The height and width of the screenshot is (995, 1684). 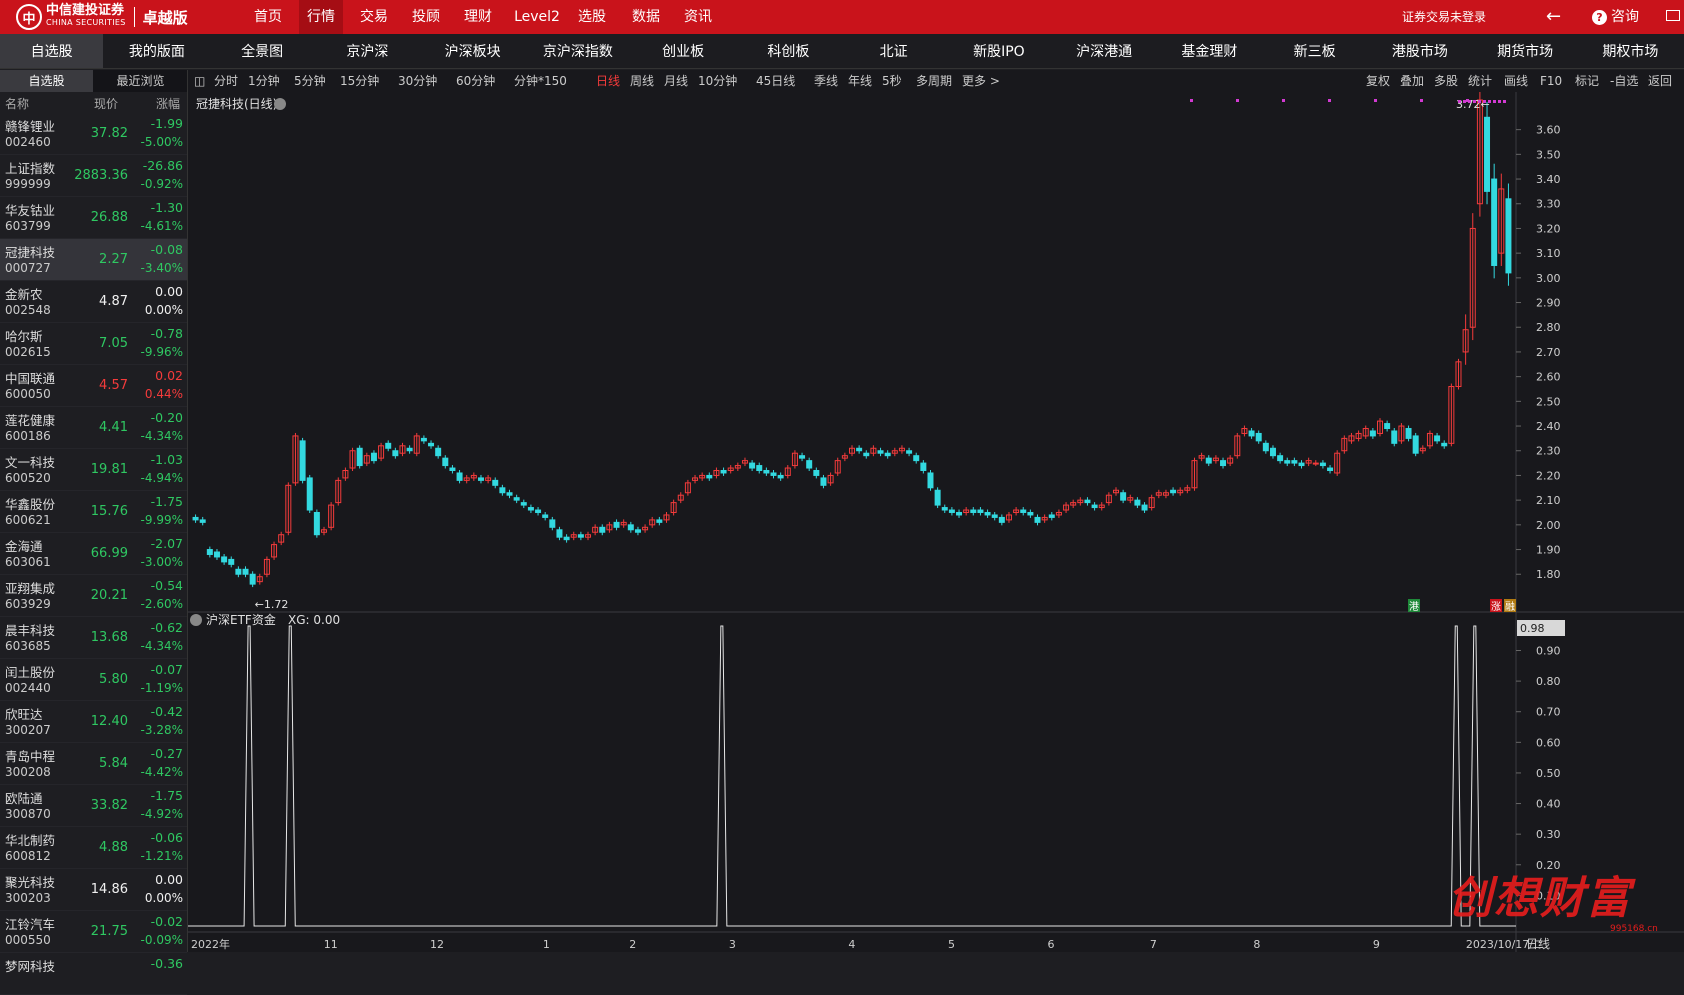 What do you see at coordinates (775, 81) in the screenshot?
I see `period-tab: 45日线` at bounding box center [775, 81].